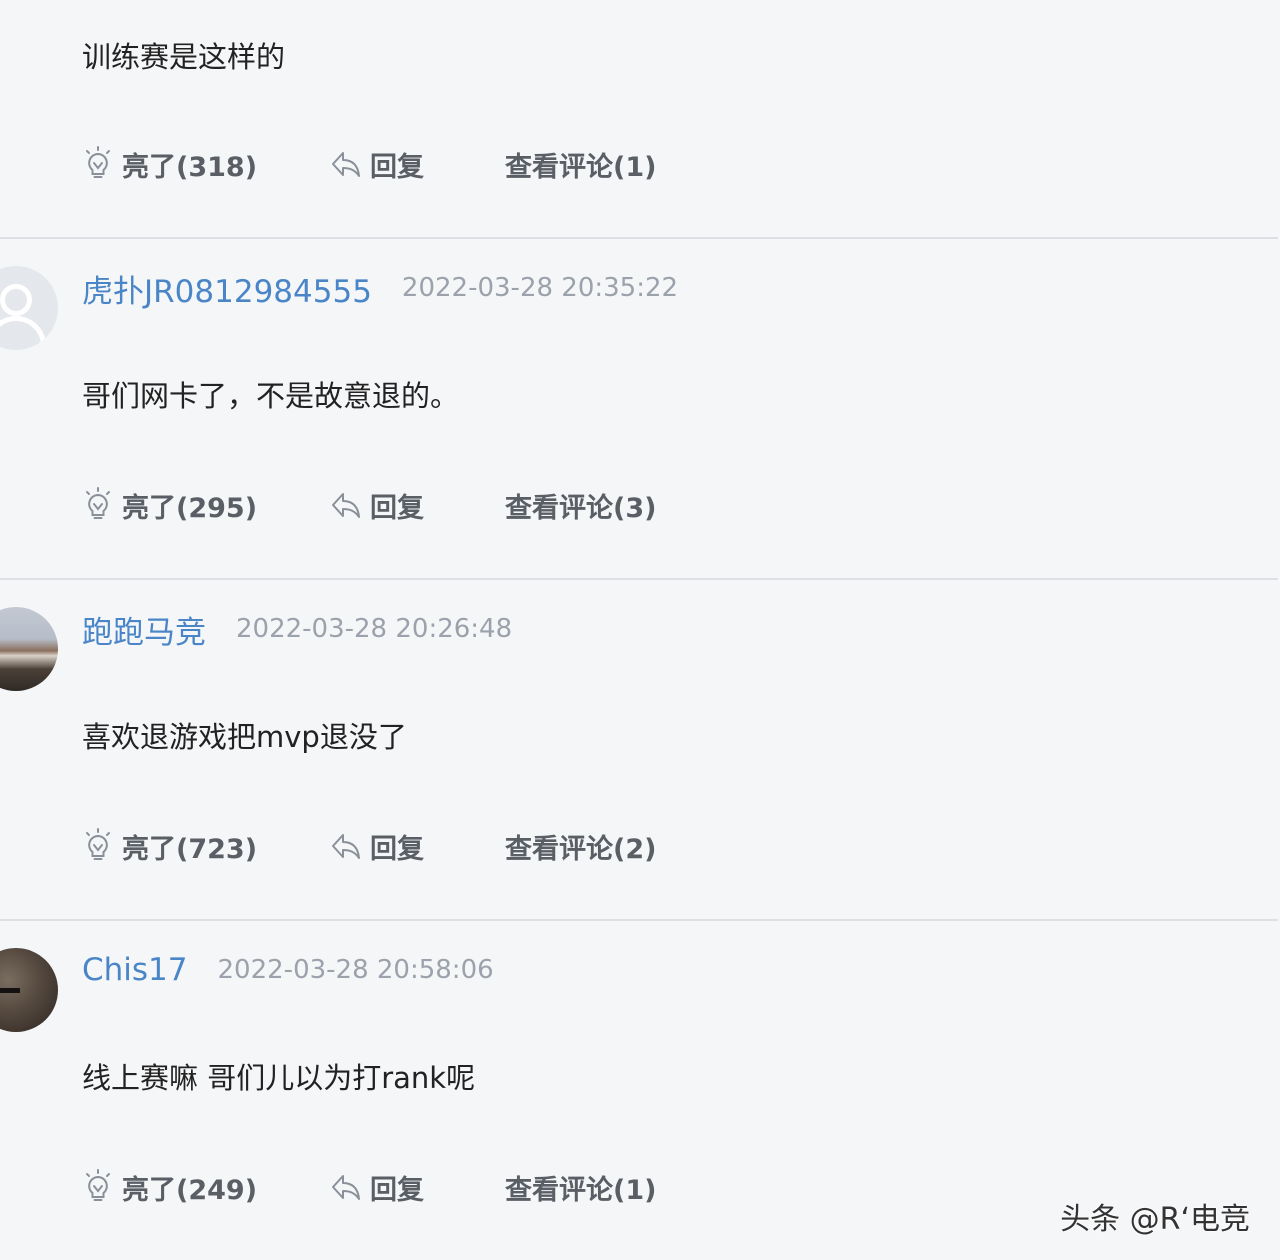 The image size is (1280, 1260). What do you see at coordinates (271, 396) in the screenshot?
I see `comment-text: 哥们网卡了，不是故意退的。` at bounding box center [271, 396].